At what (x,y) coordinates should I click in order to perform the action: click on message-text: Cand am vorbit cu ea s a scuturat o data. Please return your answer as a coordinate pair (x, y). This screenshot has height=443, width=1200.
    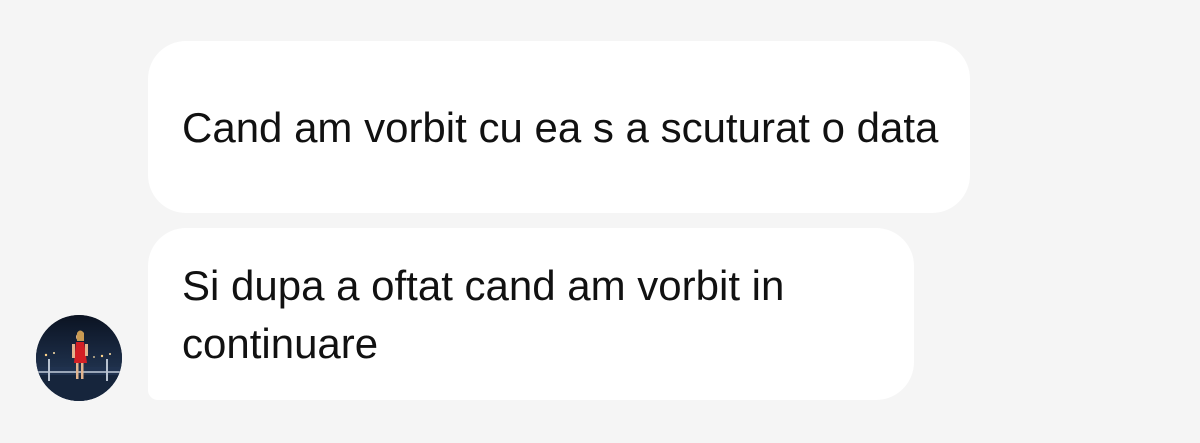
    Looking at the image, I should click on (560, 127).